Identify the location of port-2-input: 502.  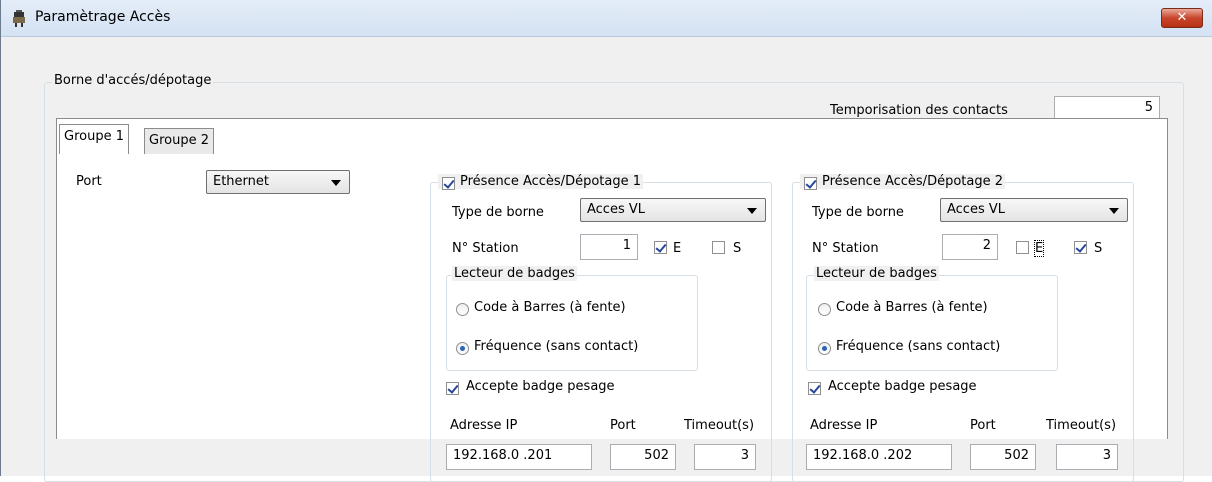
(1003, 457).